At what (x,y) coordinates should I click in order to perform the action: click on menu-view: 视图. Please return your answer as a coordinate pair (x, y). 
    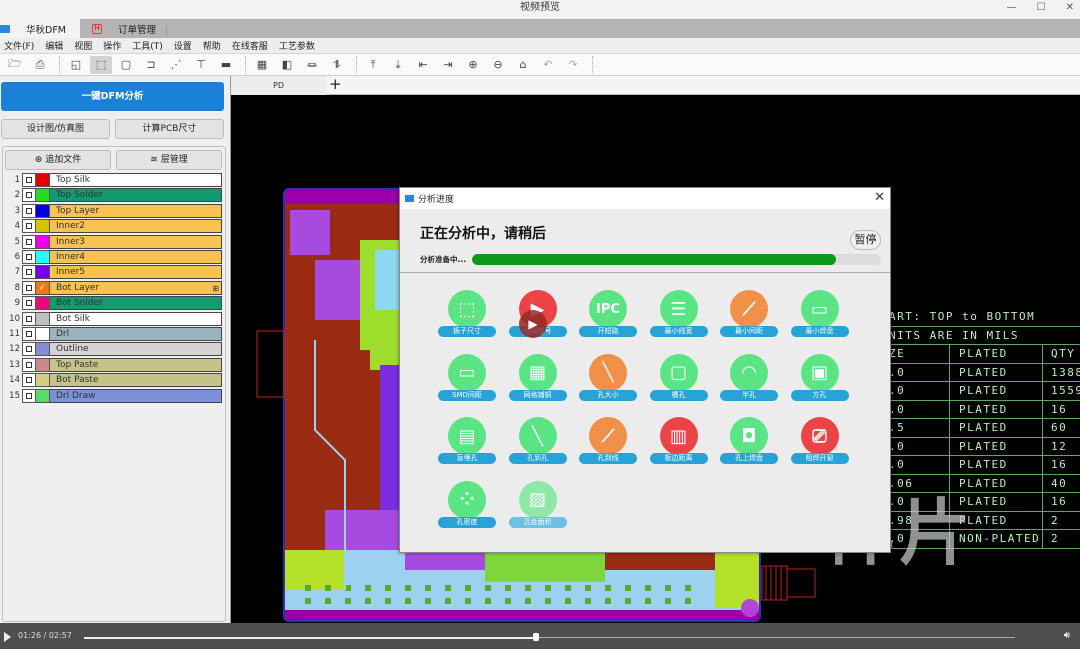
    Looking at the image, I should click on (83, 45).